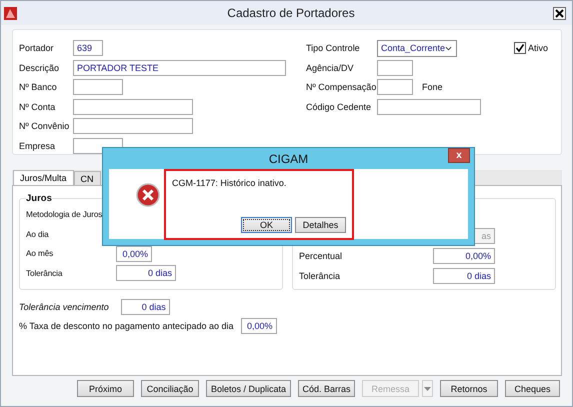 The height and width of the screenshot is (407, 573). What do you see at coordinates (148, 195) in the screenshot?
I see `error-icon` at bounding box center [148, 195].